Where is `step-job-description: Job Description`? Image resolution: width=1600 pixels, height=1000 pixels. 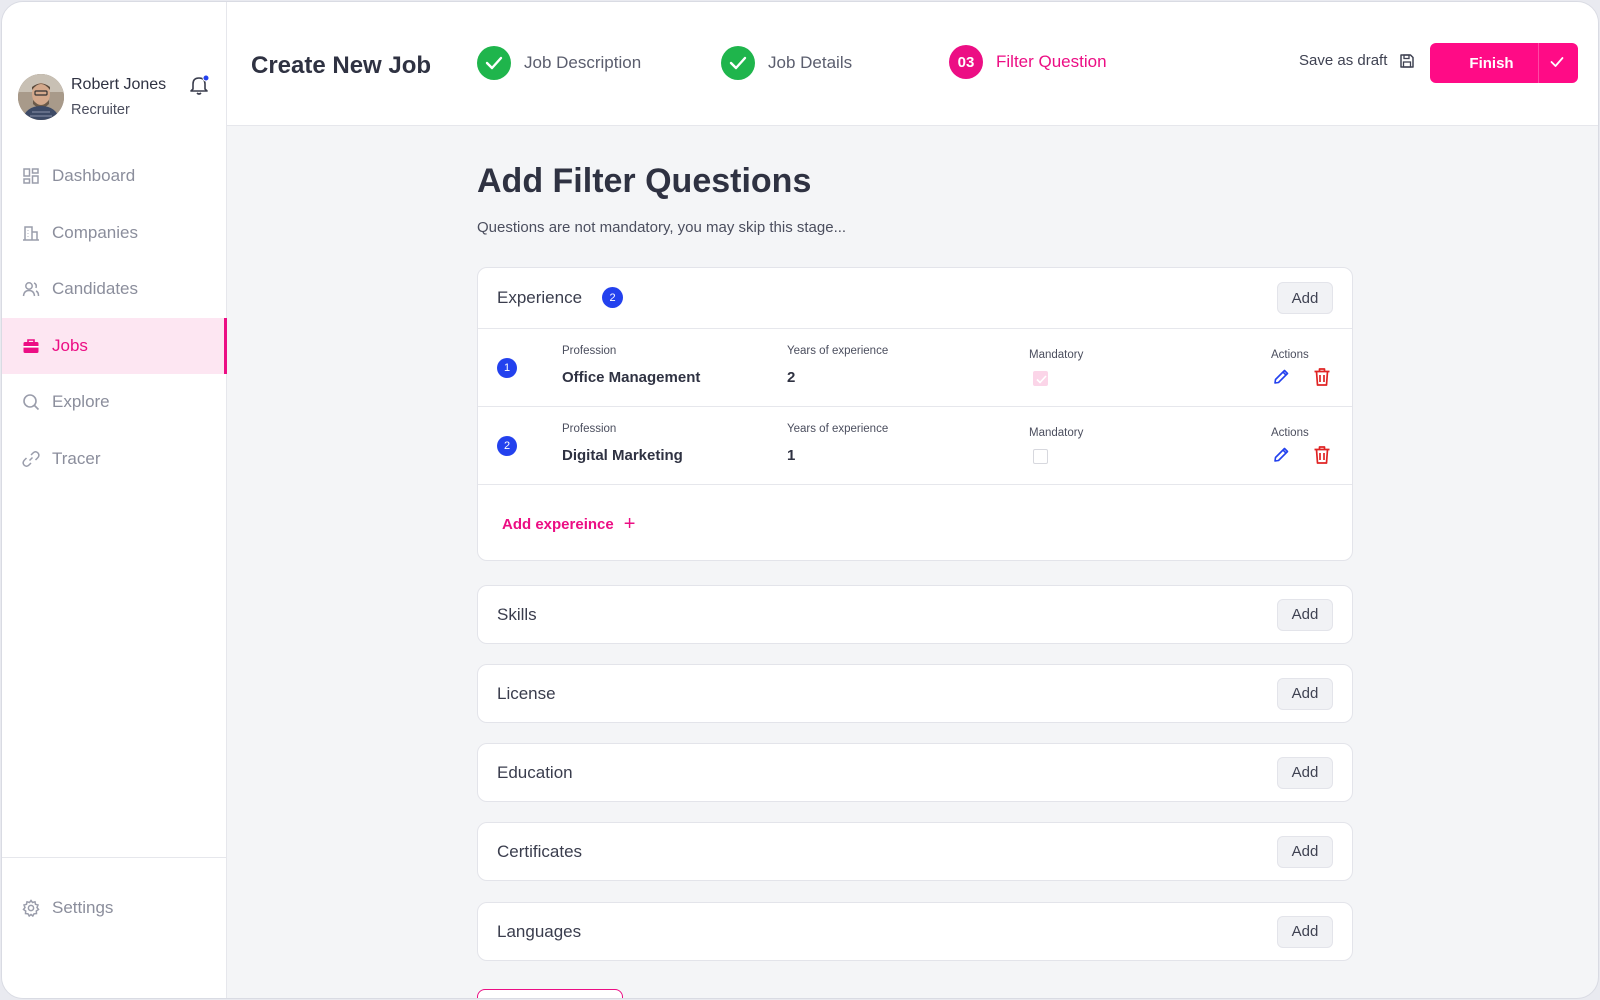
step-job-description: Job Description is located at coordinates (559, 63).